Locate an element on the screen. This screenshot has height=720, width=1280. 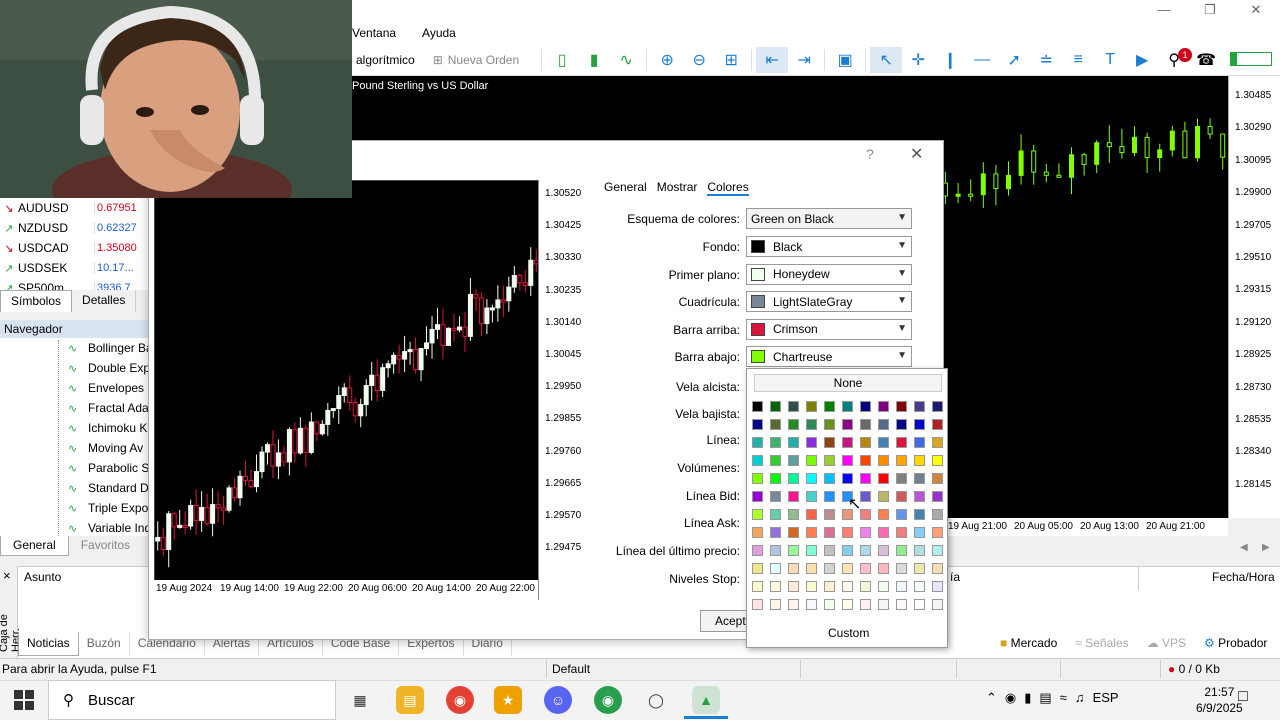
tab-detalles: Detalles is located at coordinates (104, 301).